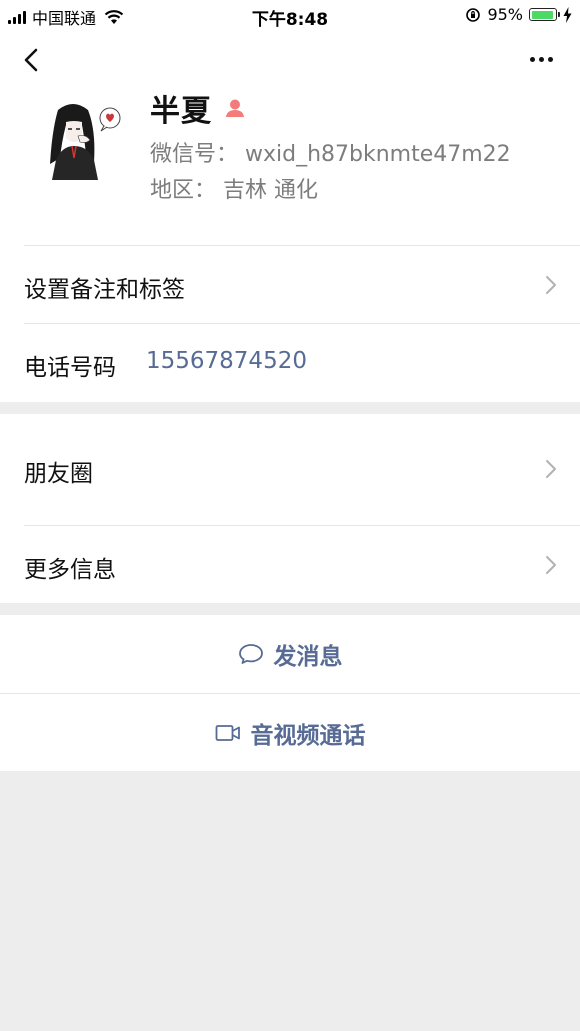 This screenshot has width=580, height=1031. Describe the element at coordinates (83, 145) in the screenshot. I see `avatar` at that location.